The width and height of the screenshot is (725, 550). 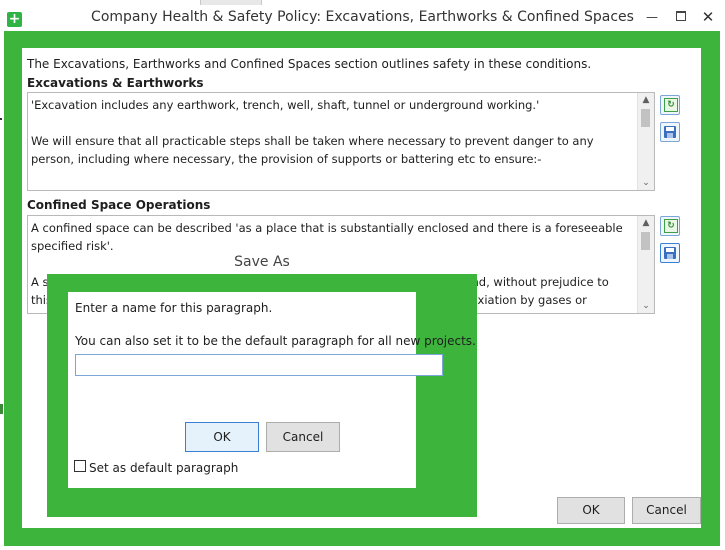 I want to click on section-heading-excavations: Excavations & Earthworks, so click(x=115, y=83).